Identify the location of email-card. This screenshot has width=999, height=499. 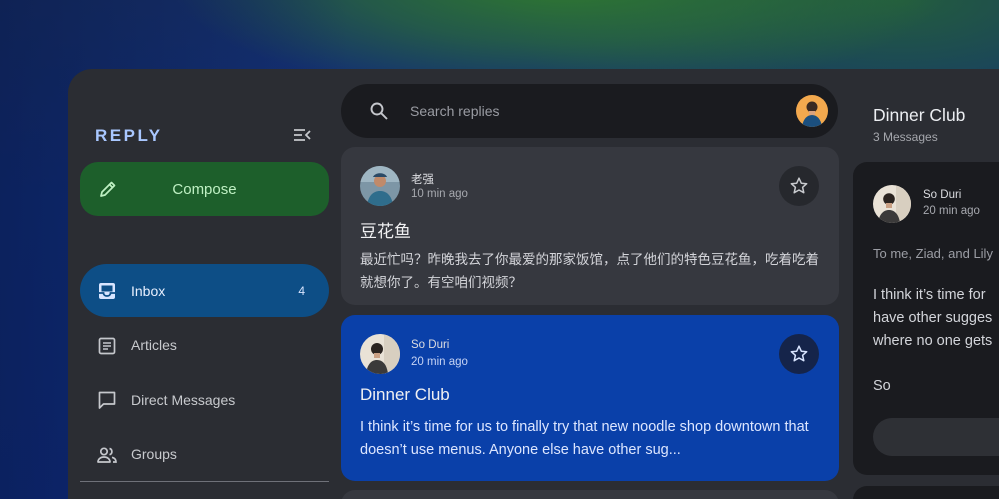
(590, 494).